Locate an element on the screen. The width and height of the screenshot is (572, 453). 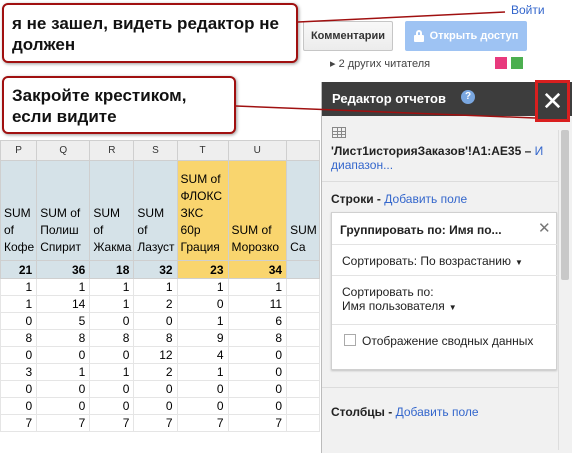
column-header-cell: R is located at coordinates (112, 150).